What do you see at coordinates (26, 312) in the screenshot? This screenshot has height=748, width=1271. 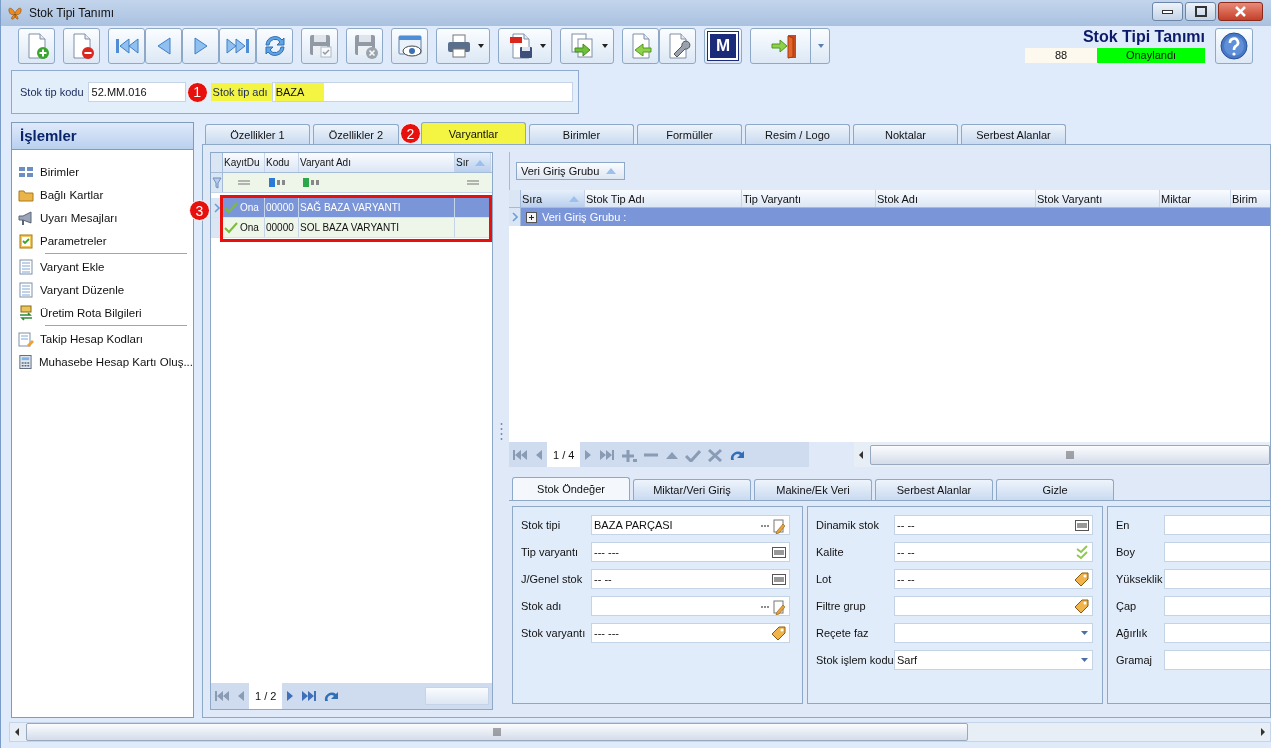 I see `route-icon` at bounding box center [26, 312].